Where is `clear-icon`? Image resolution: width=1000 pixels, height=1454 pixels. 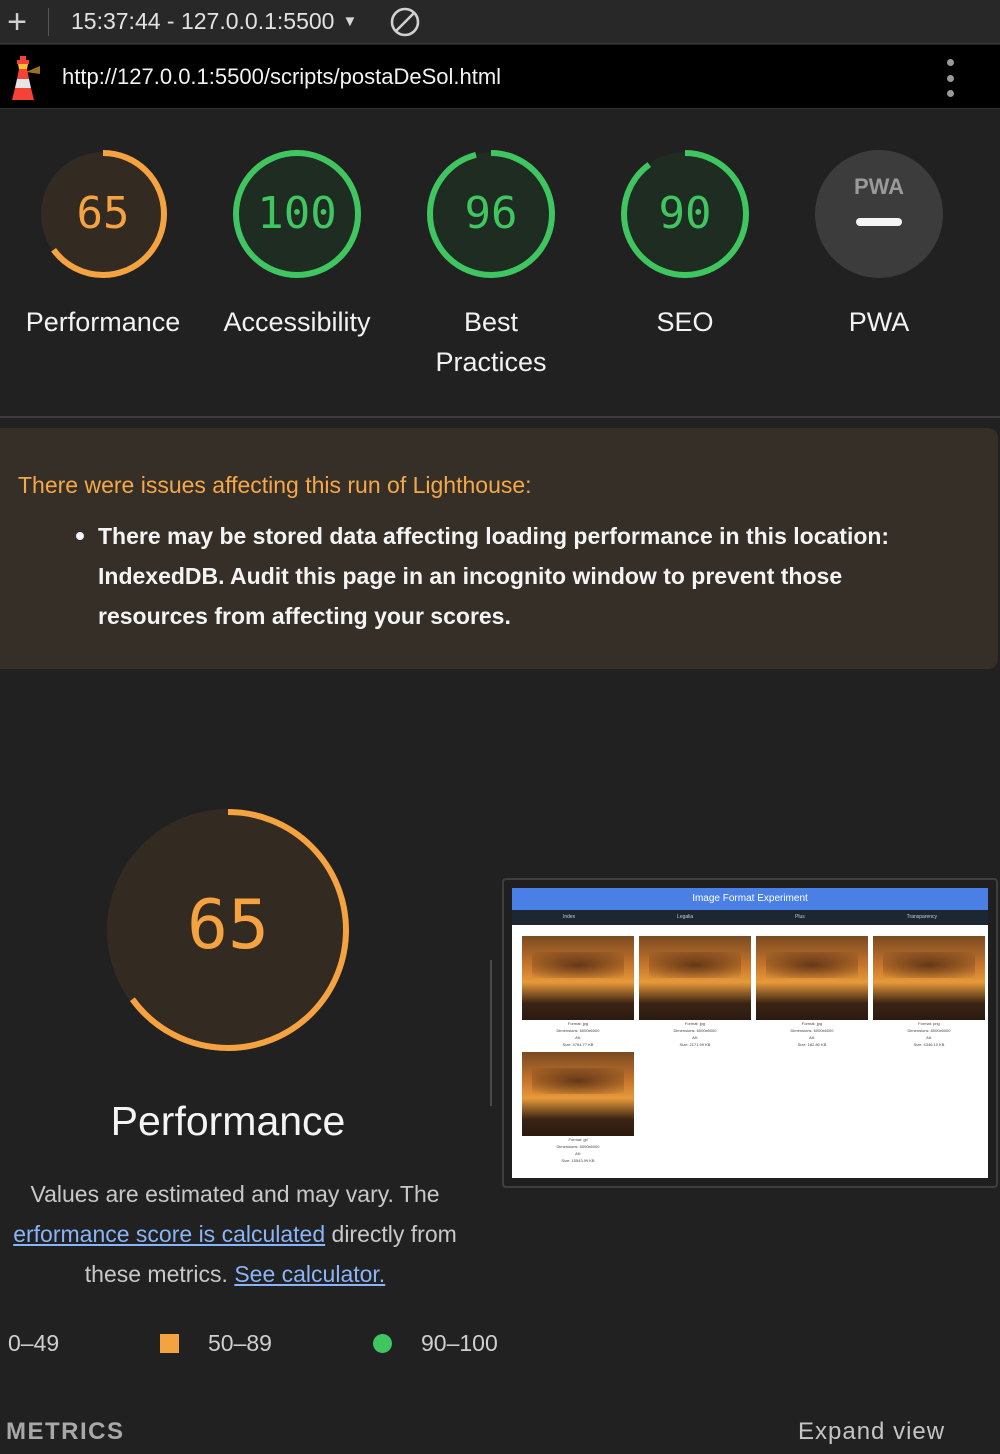
clear-icon is located at coordinates (405, 22).